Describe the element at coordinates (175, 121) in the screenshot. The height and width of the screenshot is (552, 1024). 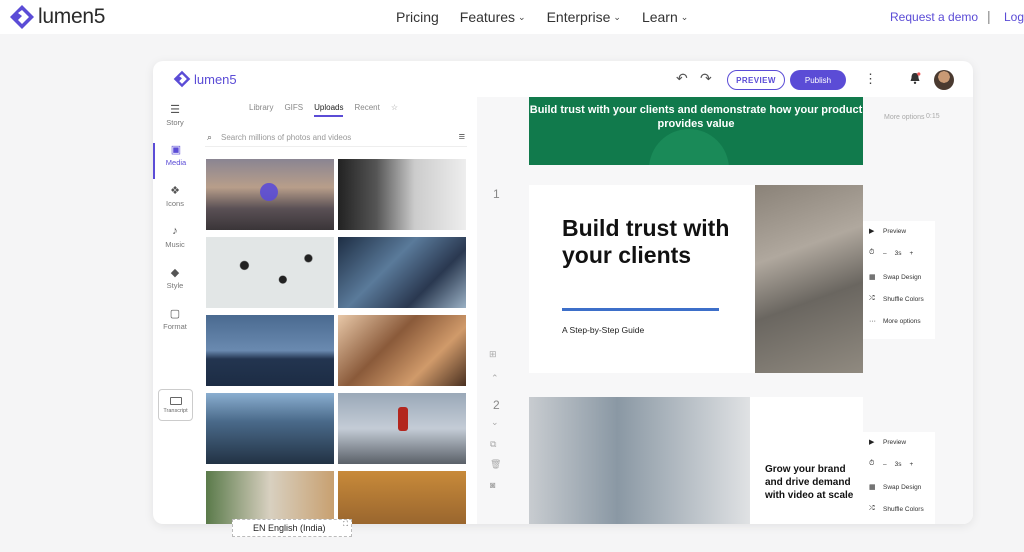
I see `rail-item-story: ☰ Story` at that location.